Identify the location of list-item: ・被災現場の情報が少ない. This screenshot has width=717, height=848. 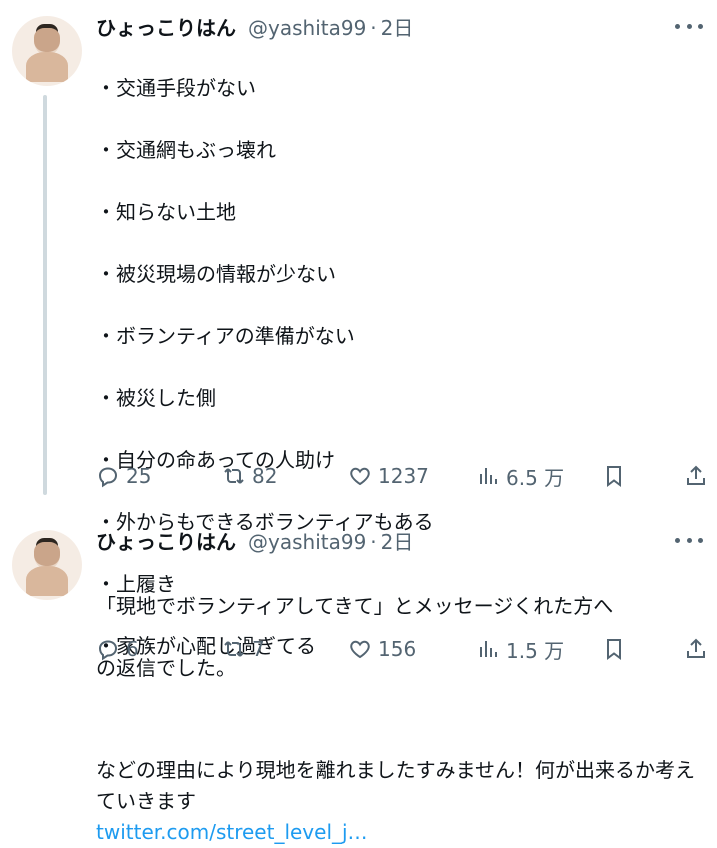
(216, 274).